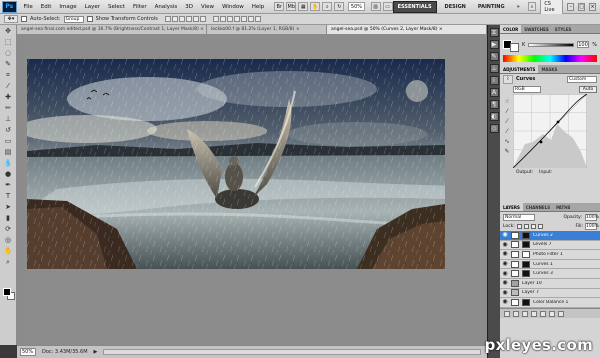 The image size is (600, 358). What do you see at coordinates (592, 226) in the screenshot?
I see `fill-field: 100%` at bounding box center [592, 226].